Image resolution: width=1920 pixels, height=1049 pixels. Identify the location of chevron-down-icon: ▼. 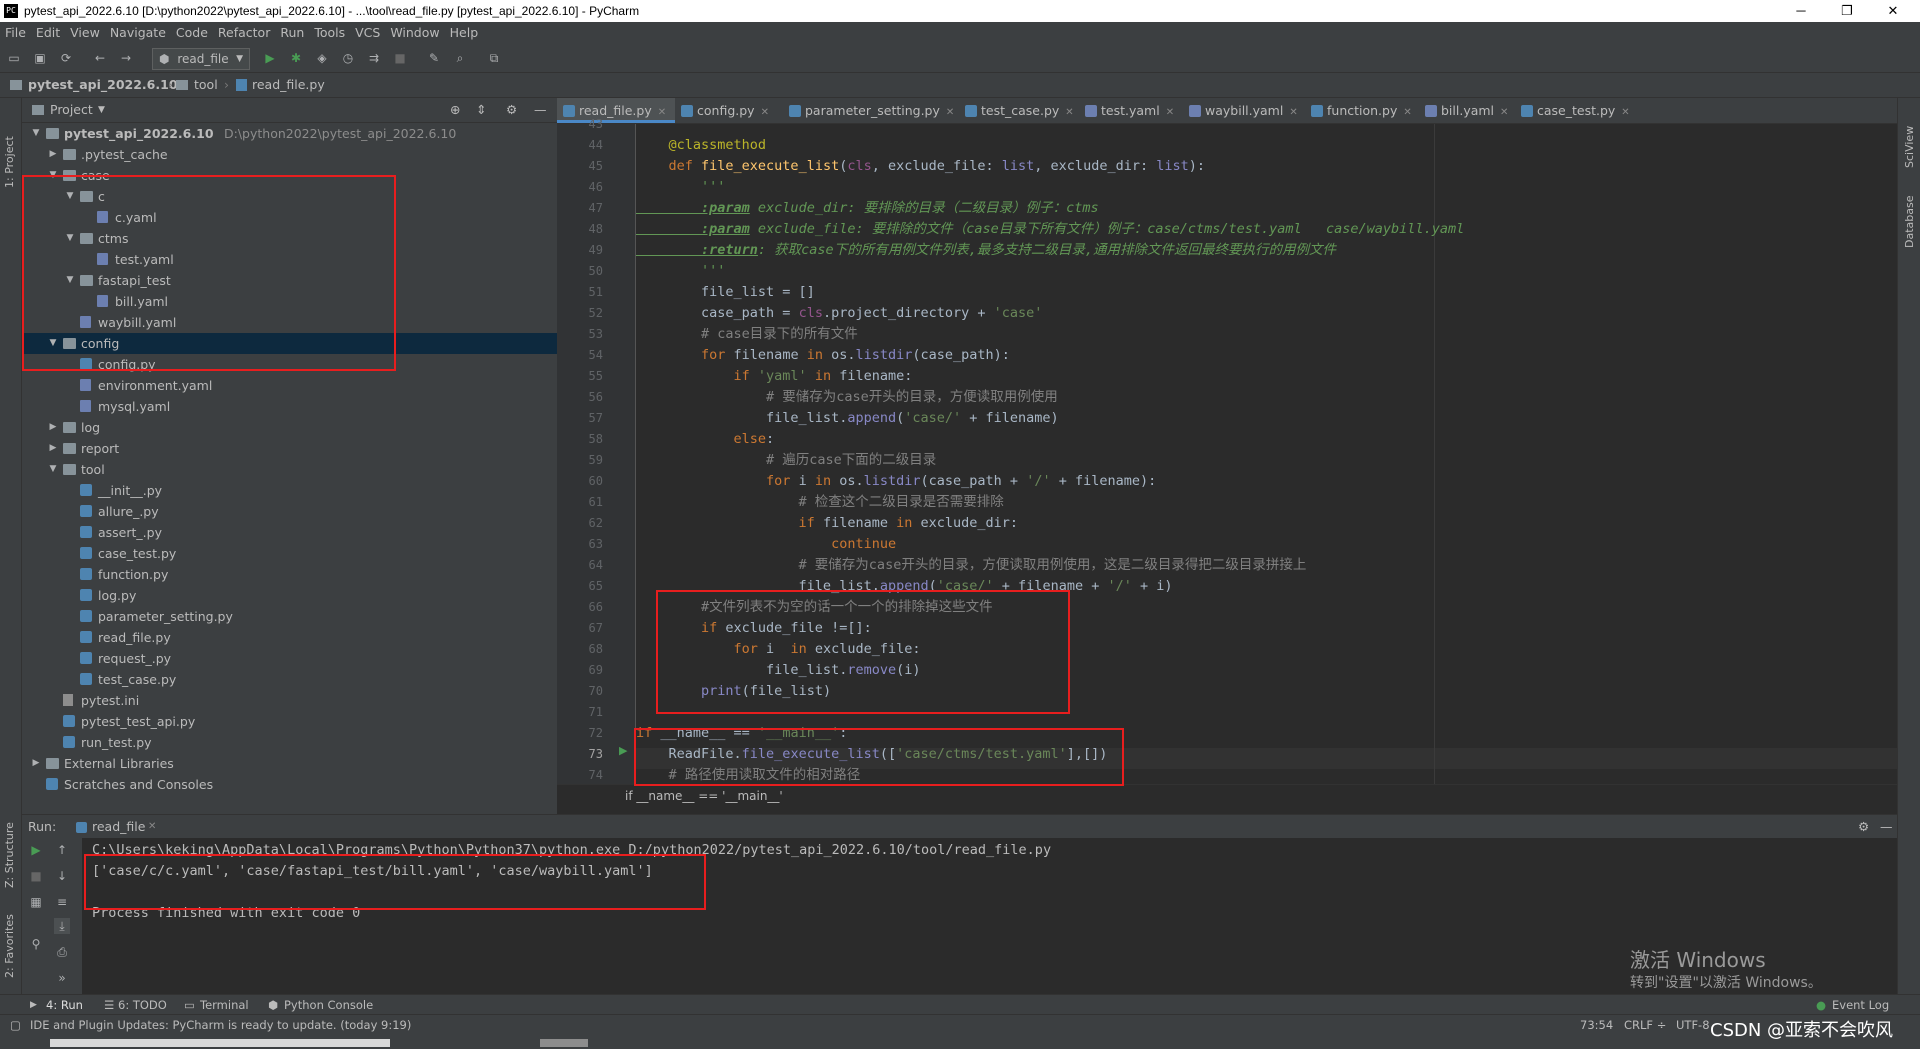
(101, 110).